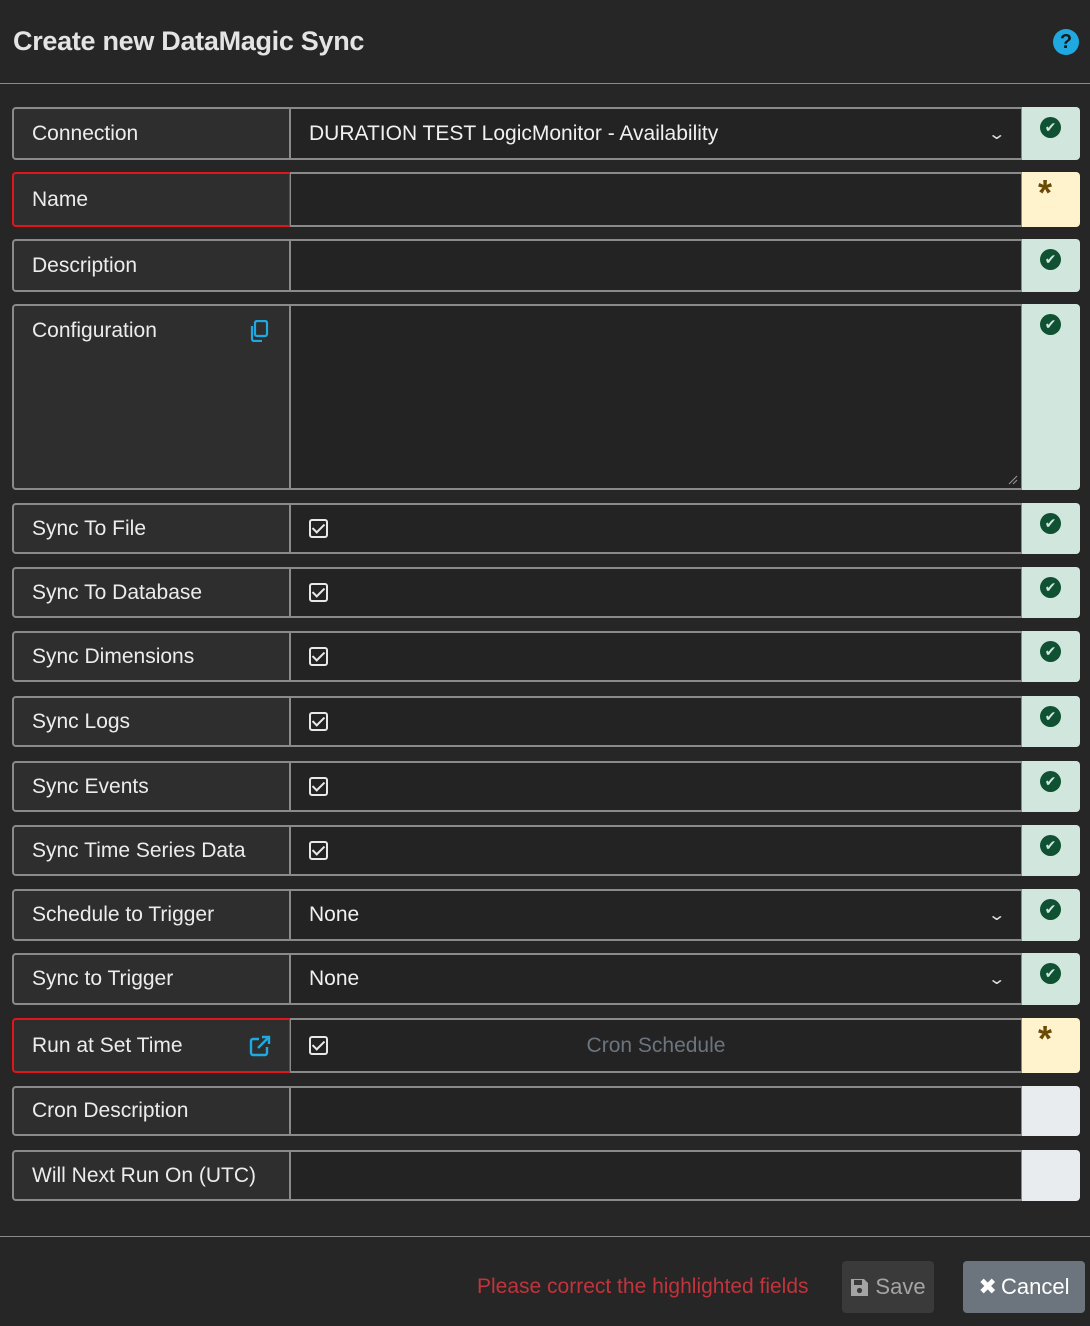 The height and width of the screenshot is (1326, 1090). What do you see at coordinates (151, 1175) in the screenshot?
I see `will-next-run-on-label: Will Next Run On (UTC)` at bounding box center [151, 1175].